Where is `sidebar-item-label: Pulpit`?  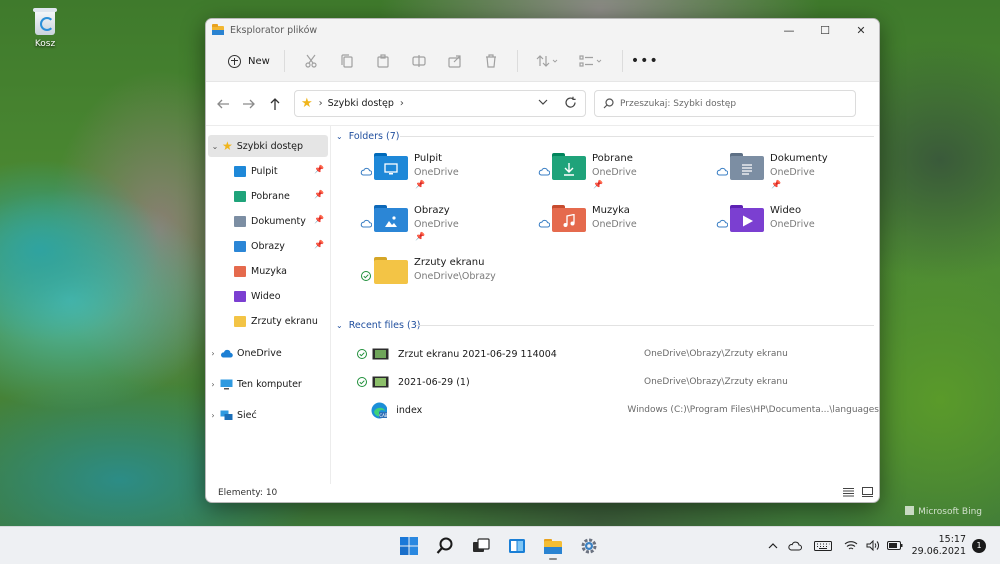 sidebar-item-label: Pulpit is located at coordinates (264, 171).